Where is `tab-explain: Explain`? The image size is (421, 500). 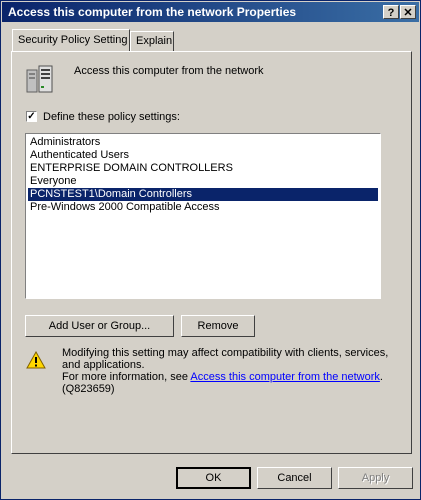
tab-explain: Explain is located at coordinates (152, 41).